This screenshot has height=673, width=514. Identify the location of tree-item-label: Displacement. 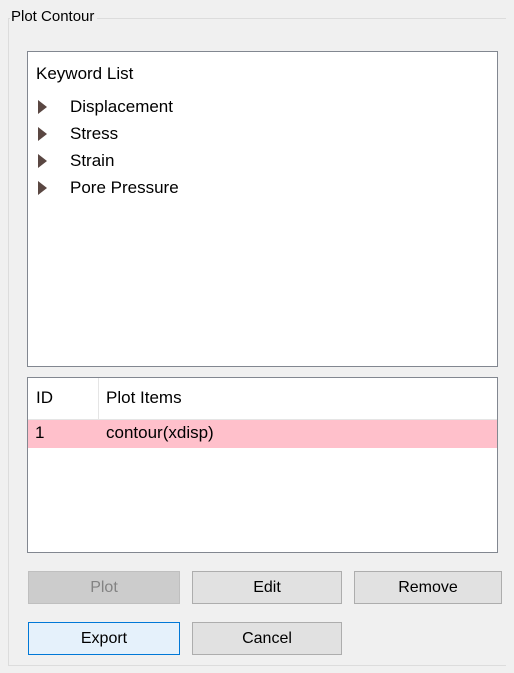
(121, 106).